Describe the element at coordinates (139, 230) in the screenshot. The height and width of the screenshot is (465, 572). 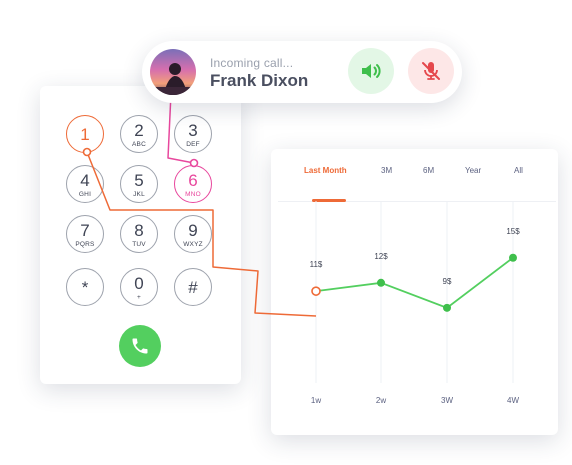
I see `dial-key-digit: 8` at that location.